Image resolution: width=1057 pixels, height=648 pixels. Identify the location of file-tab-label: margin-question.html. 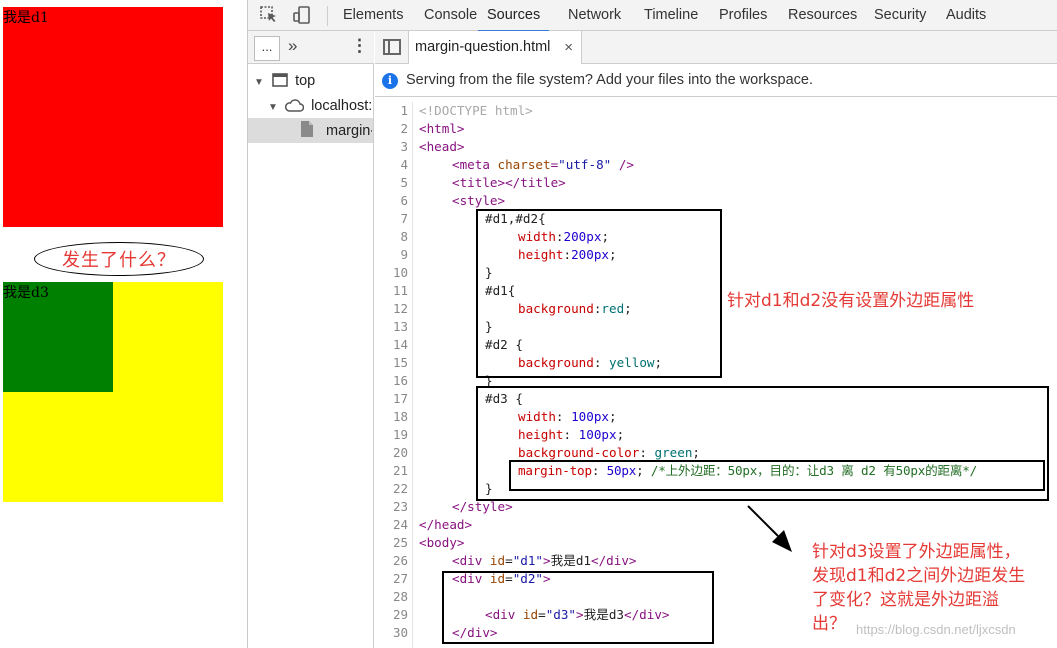
(483, 47).